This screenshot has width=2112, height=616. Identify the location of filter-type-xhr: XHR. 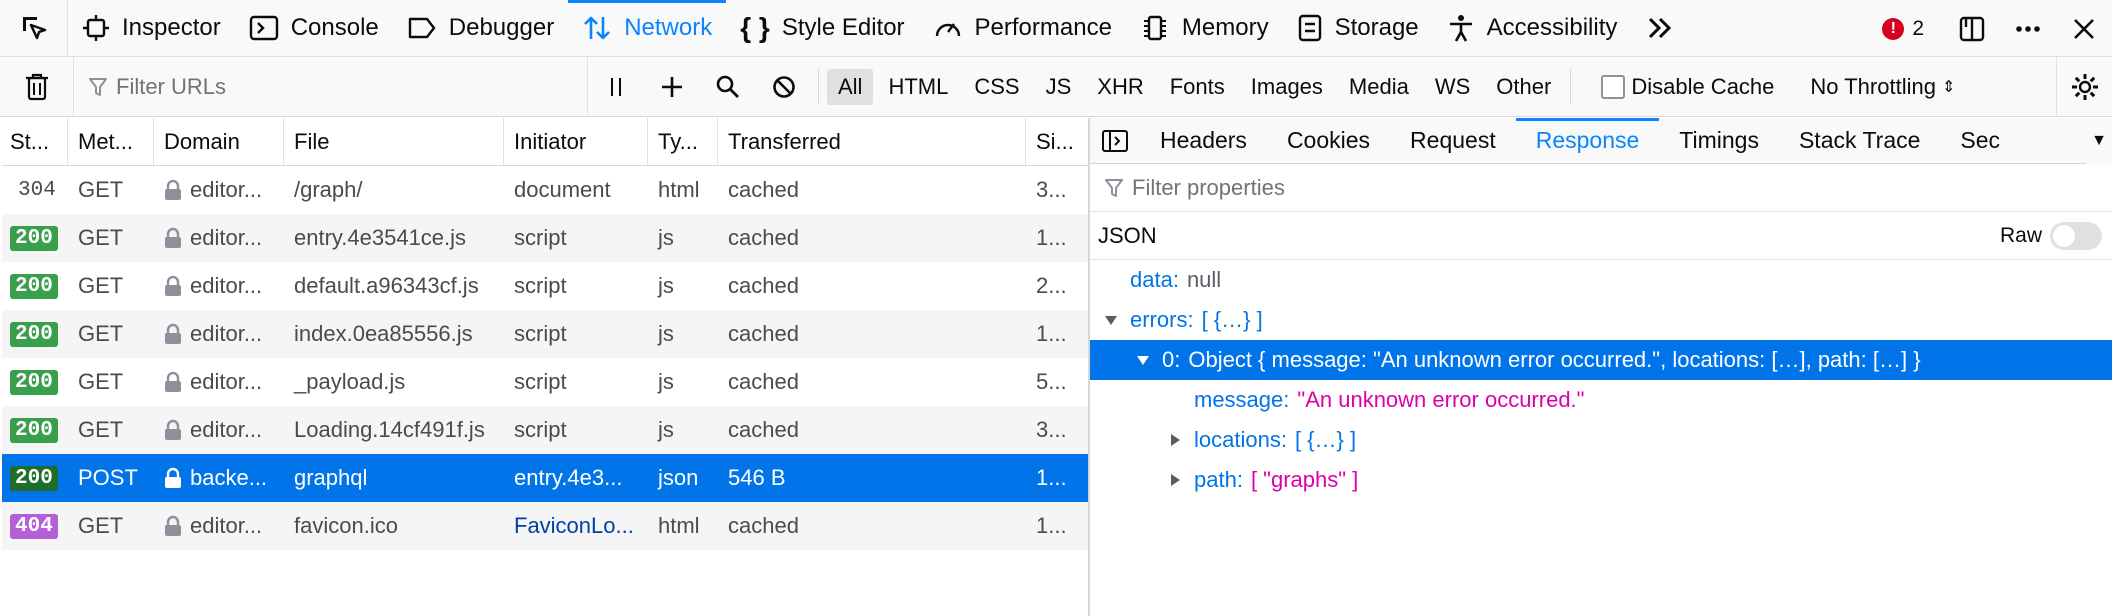
(1120, 87).